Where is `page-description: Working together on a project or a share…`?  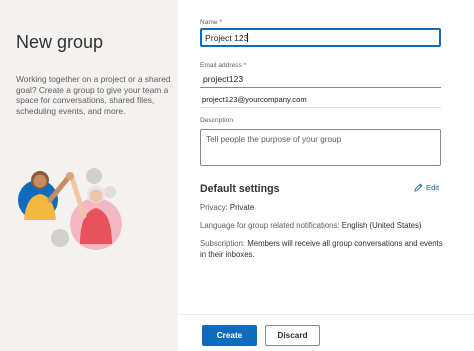 page-description: Working together on a project or a share… is located at coordinates (93, 95).